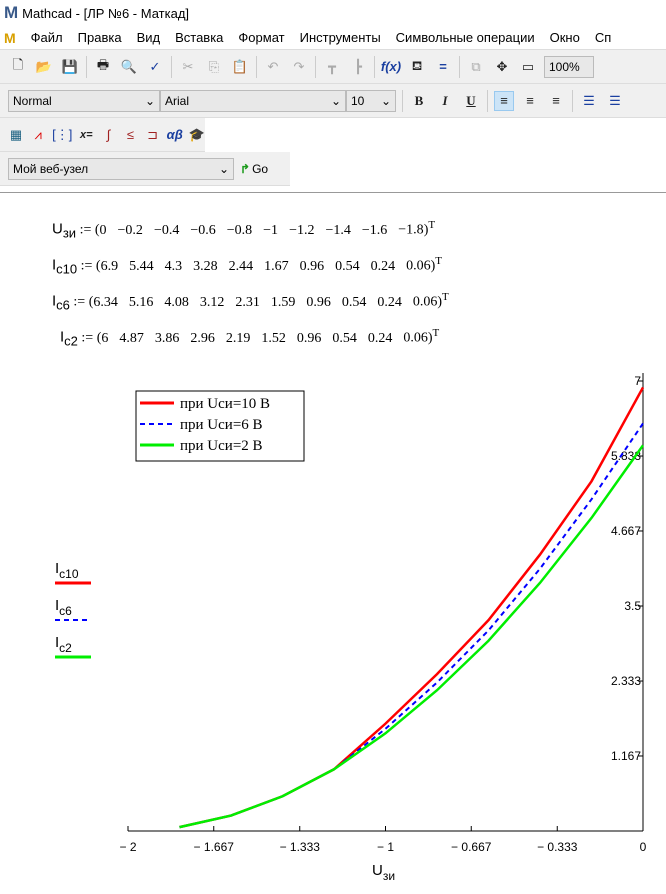 The image size is (666, 894). Describe the element at coordinates (221, 425) in the screenshot. I see `legend-label: при Uси=6 В` at that location.